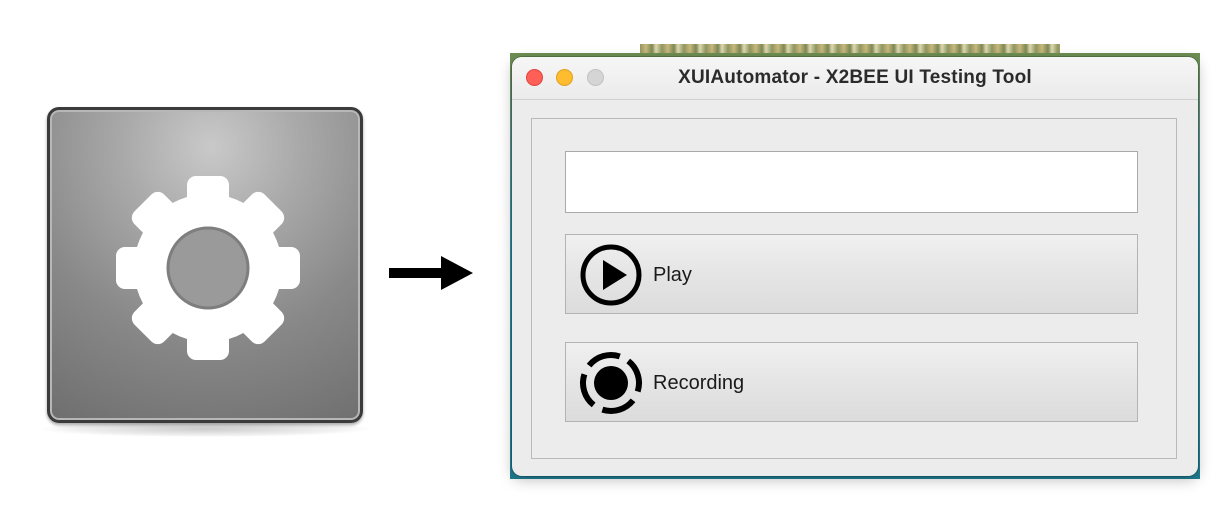 The width and height of the screenshot is (1224, 520). Describe the element at coordinates (851, 274) in the screenshot. I see `play-button: Play` at that location.